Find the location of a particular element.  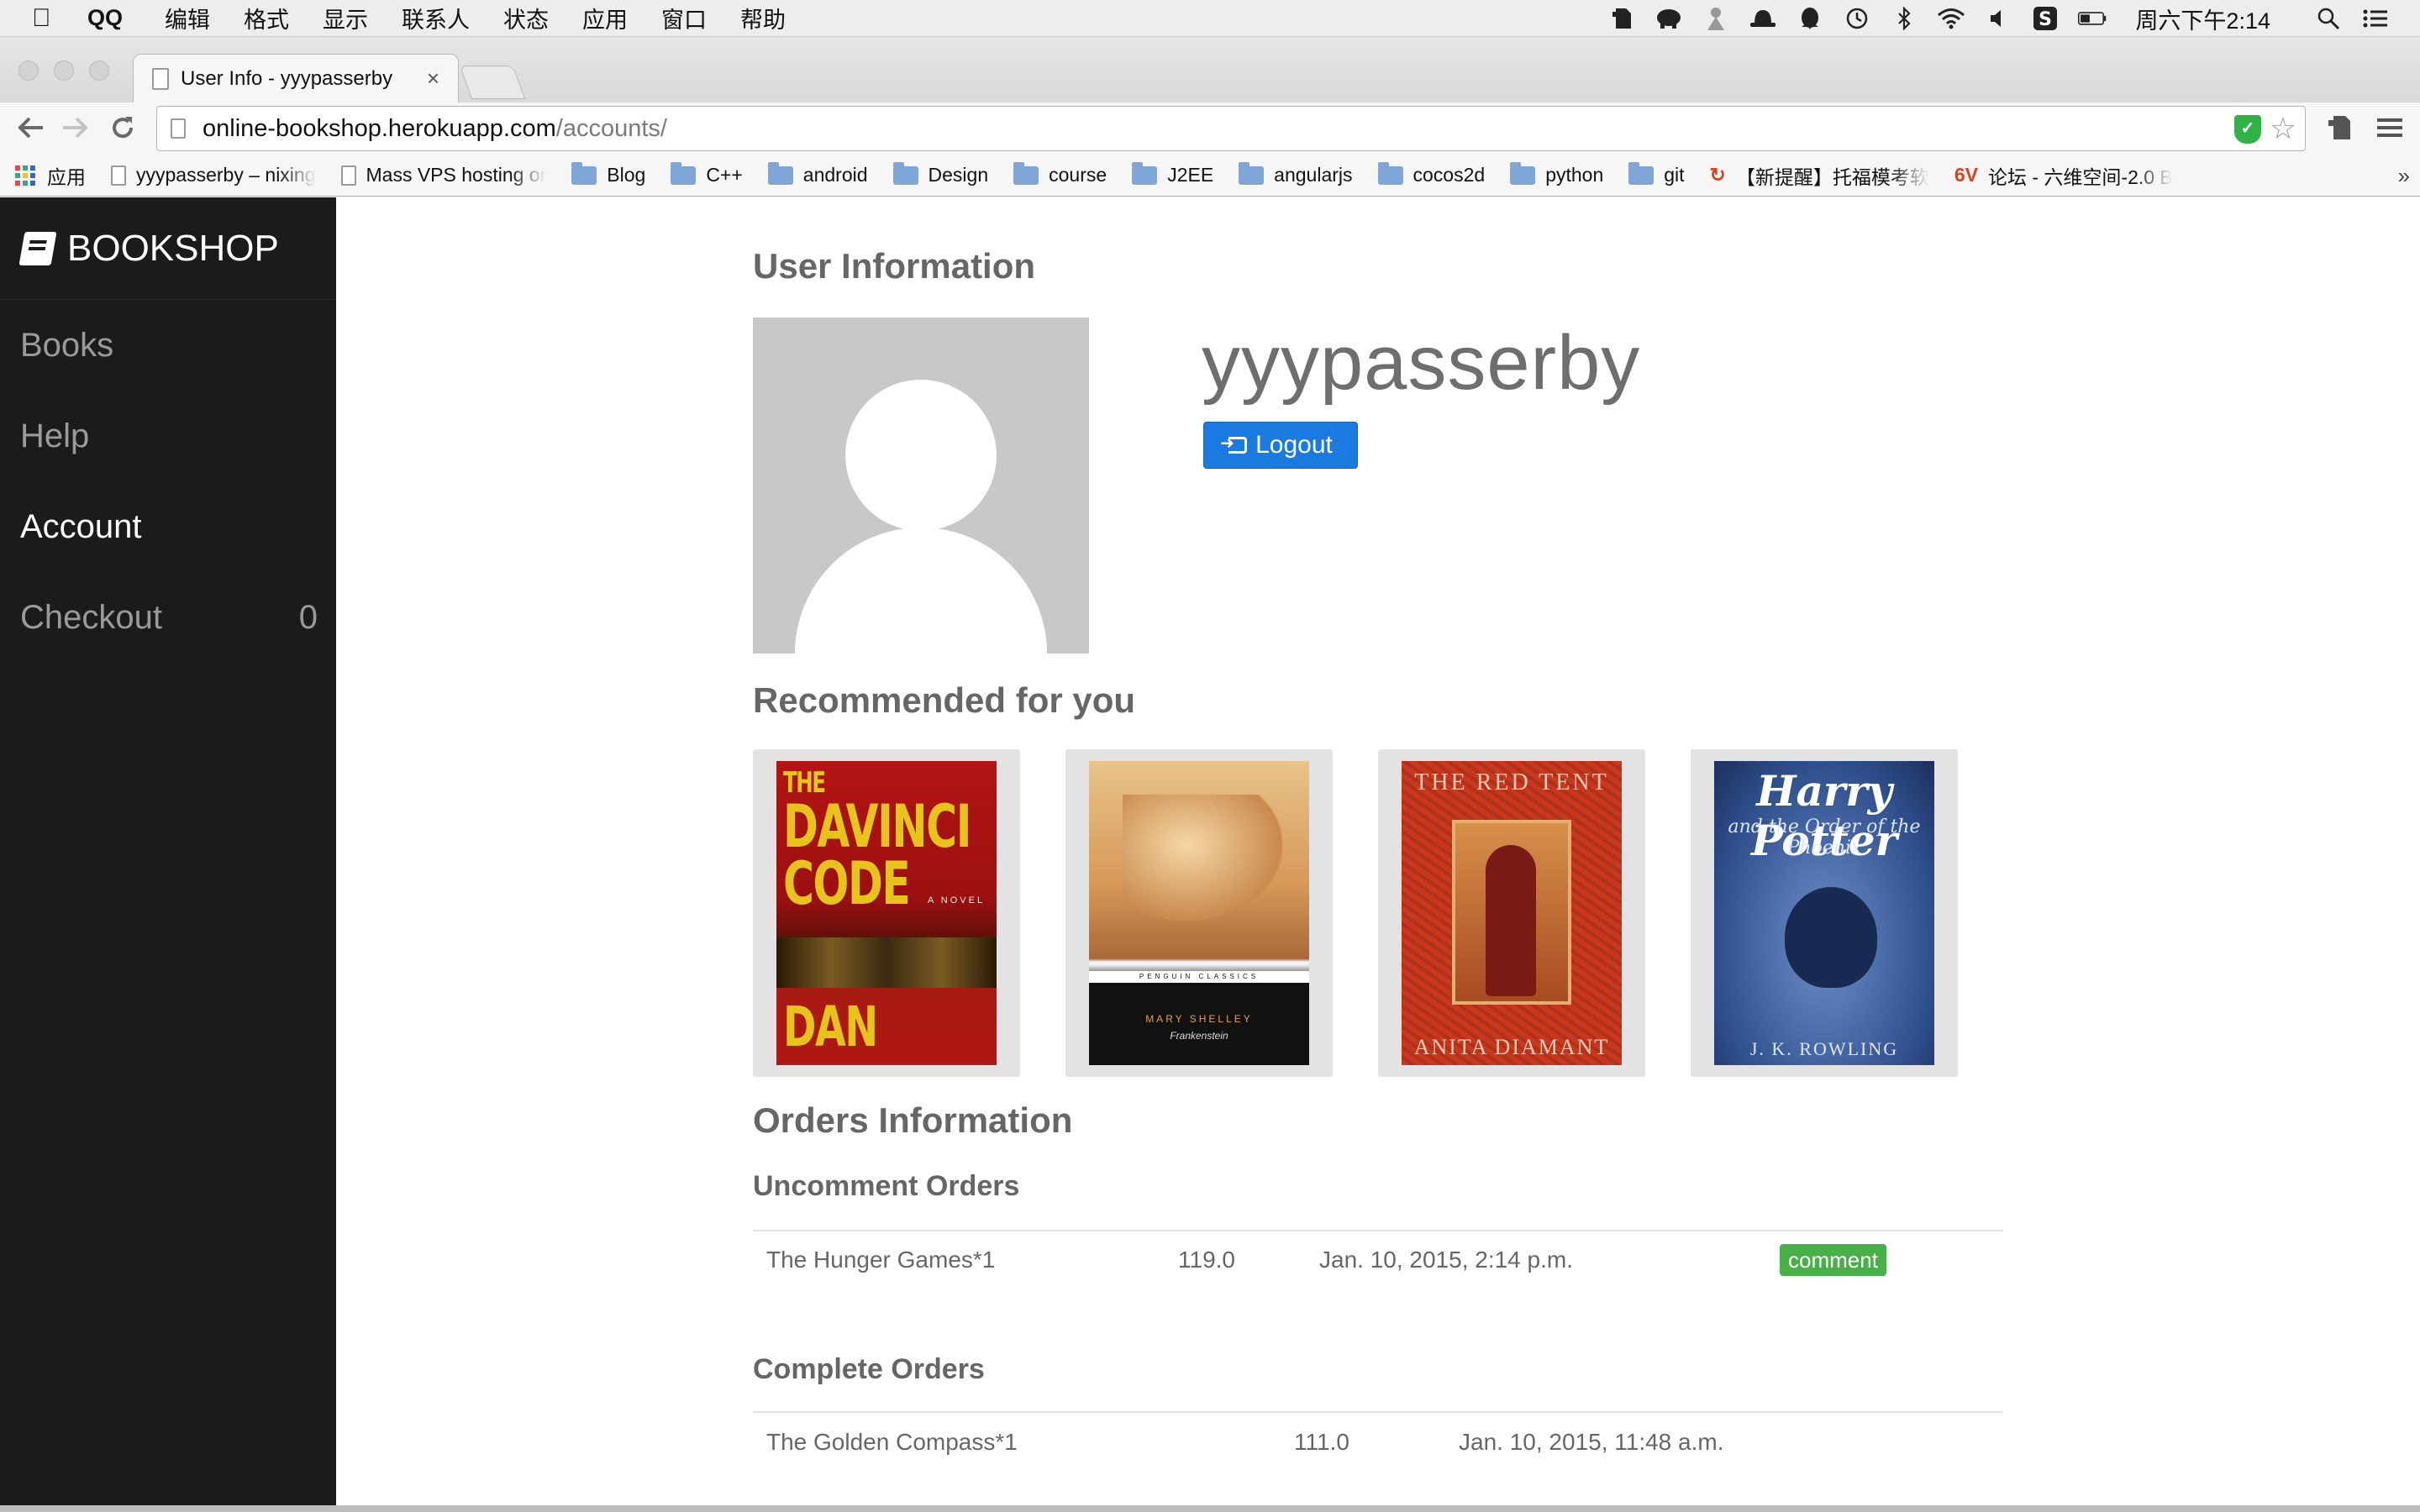

tab-close-icon: × is located at coordinates (433, 79).